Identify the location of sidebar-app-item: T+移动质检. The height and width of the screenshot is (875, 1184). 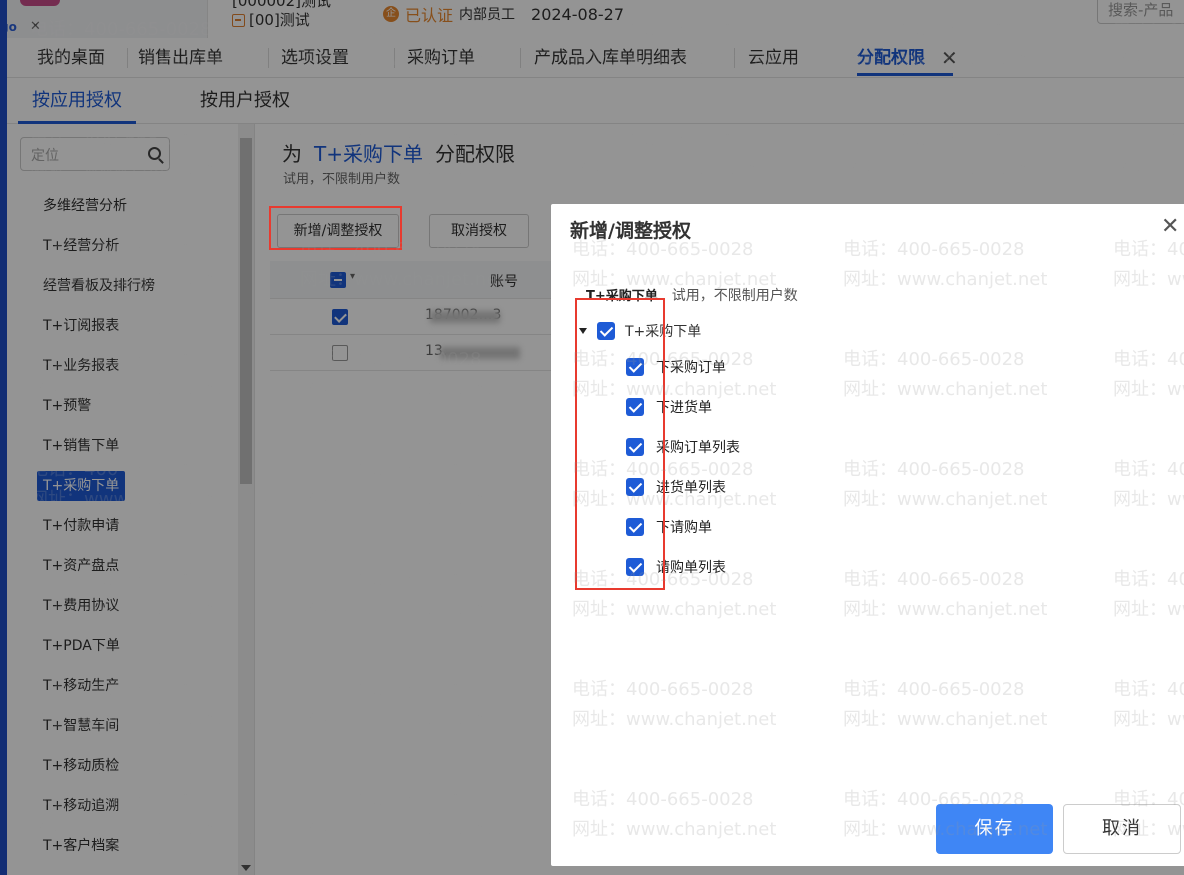
(81, 766).